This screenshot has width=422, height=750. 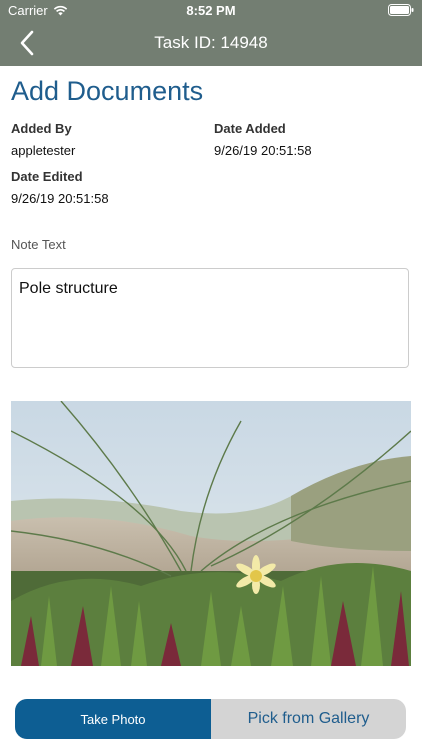 I want to click on page-title: Add Documents, so click(x=107, y=91).